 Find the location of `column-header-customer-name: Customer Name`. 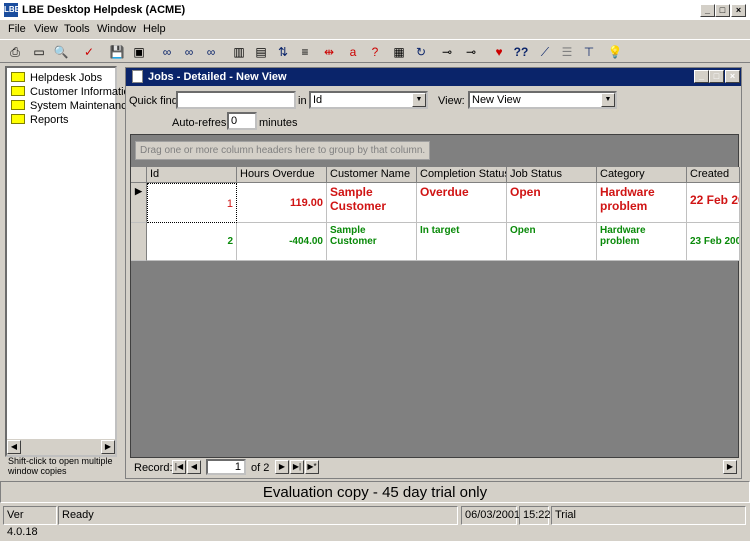

column-header-customer-name: Customer Name is located at coordinates (372, 175).